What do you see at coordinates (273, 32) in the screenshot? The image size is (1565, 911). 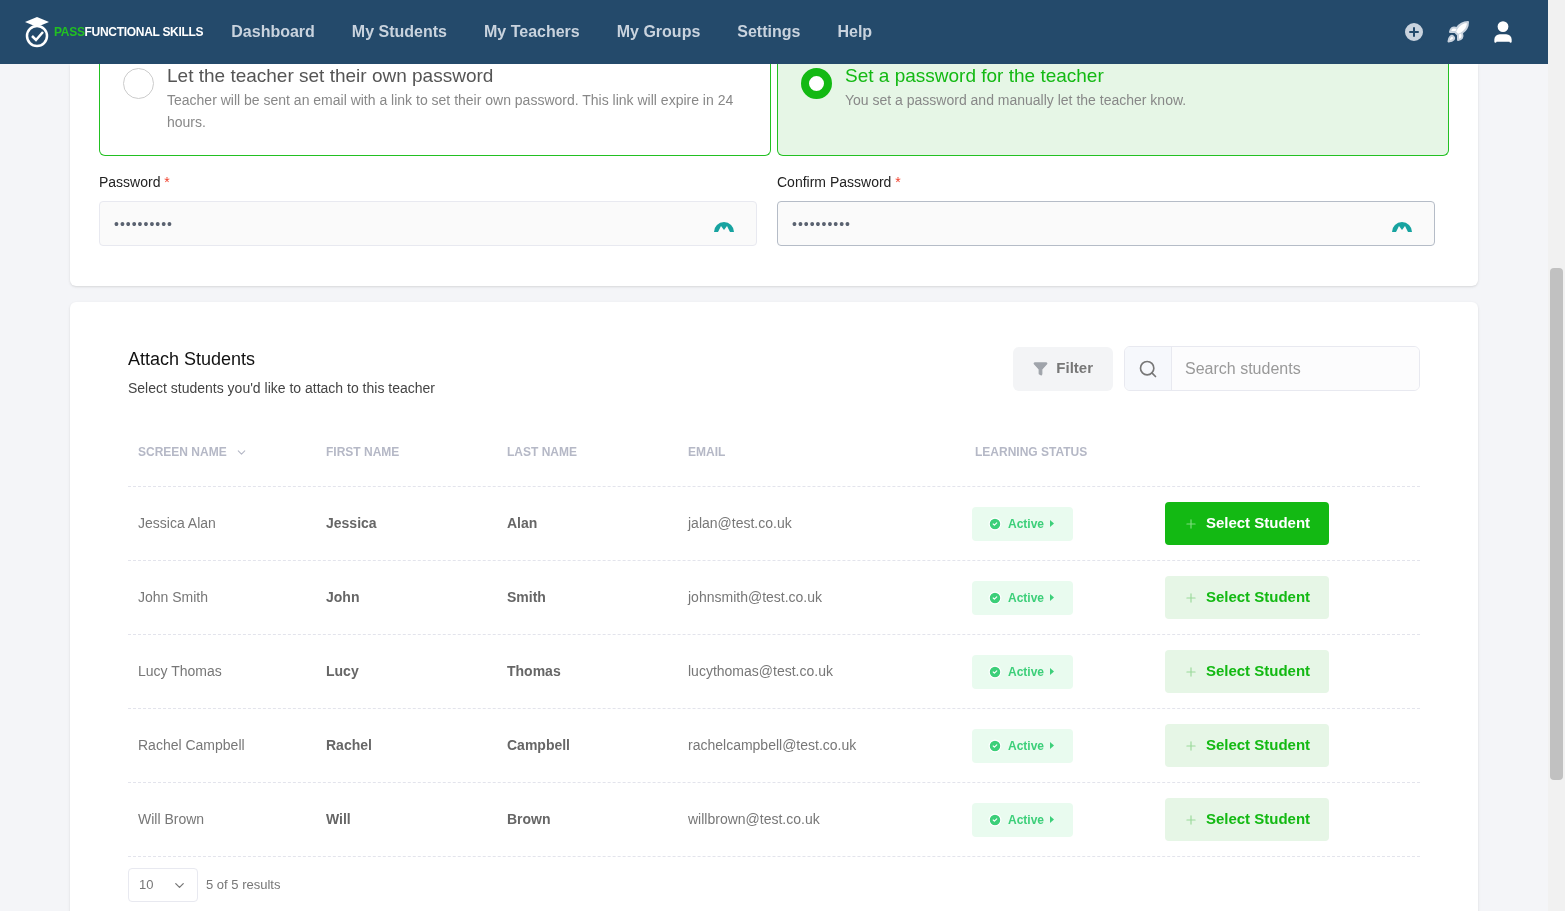 I see `nav-link: Dashboard` at bounding box center [273, 32].